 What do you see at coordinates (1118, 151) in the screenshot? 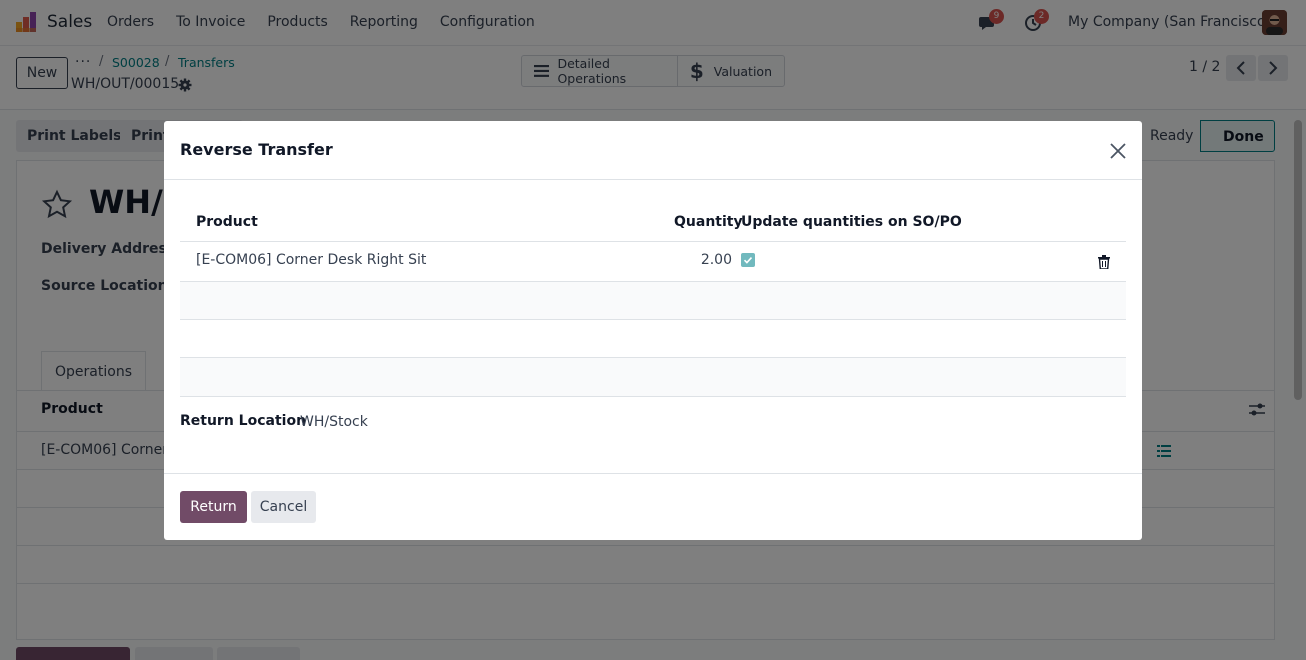
I see `close-icon` at bounding box center [1118, 151].